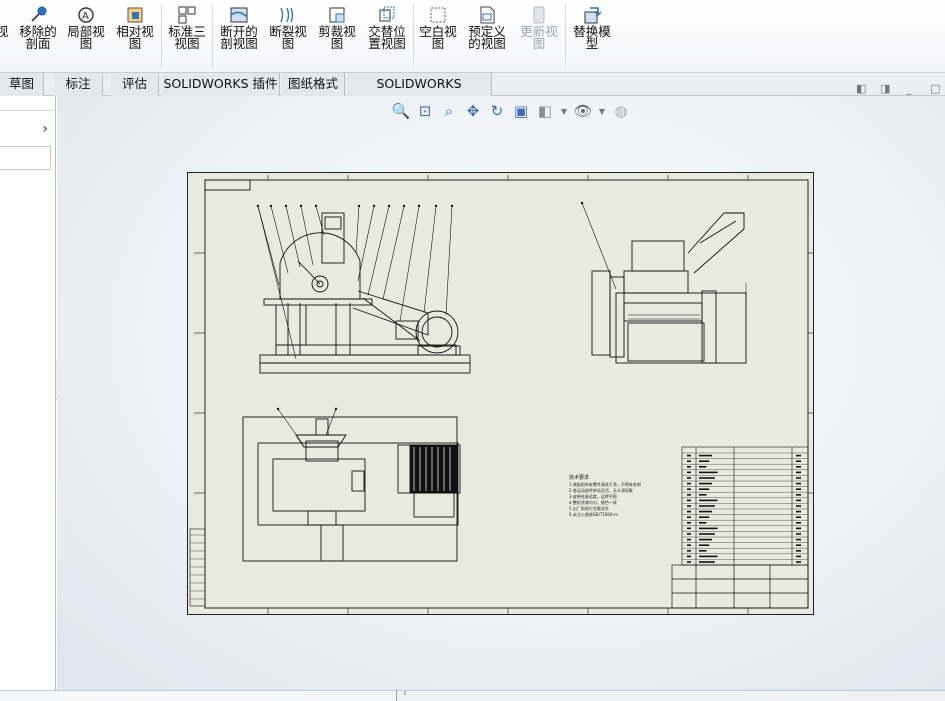 This screenshot has height=701, width=945. Describe the element at coordinates (135, 35) in the screenshot. I see `relative-view-button: 相对视 图` at that location.